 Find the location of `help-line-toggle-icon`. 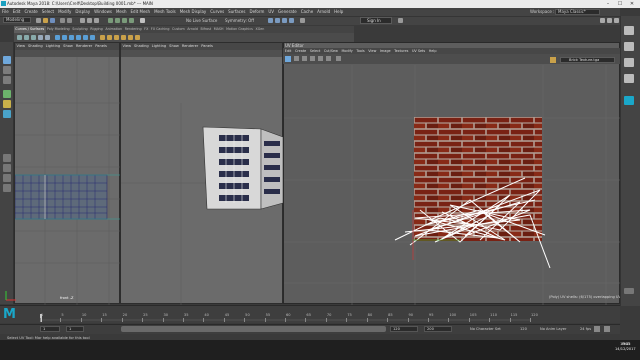

help-line-toggle-icon is located at coordinates (400, 20).